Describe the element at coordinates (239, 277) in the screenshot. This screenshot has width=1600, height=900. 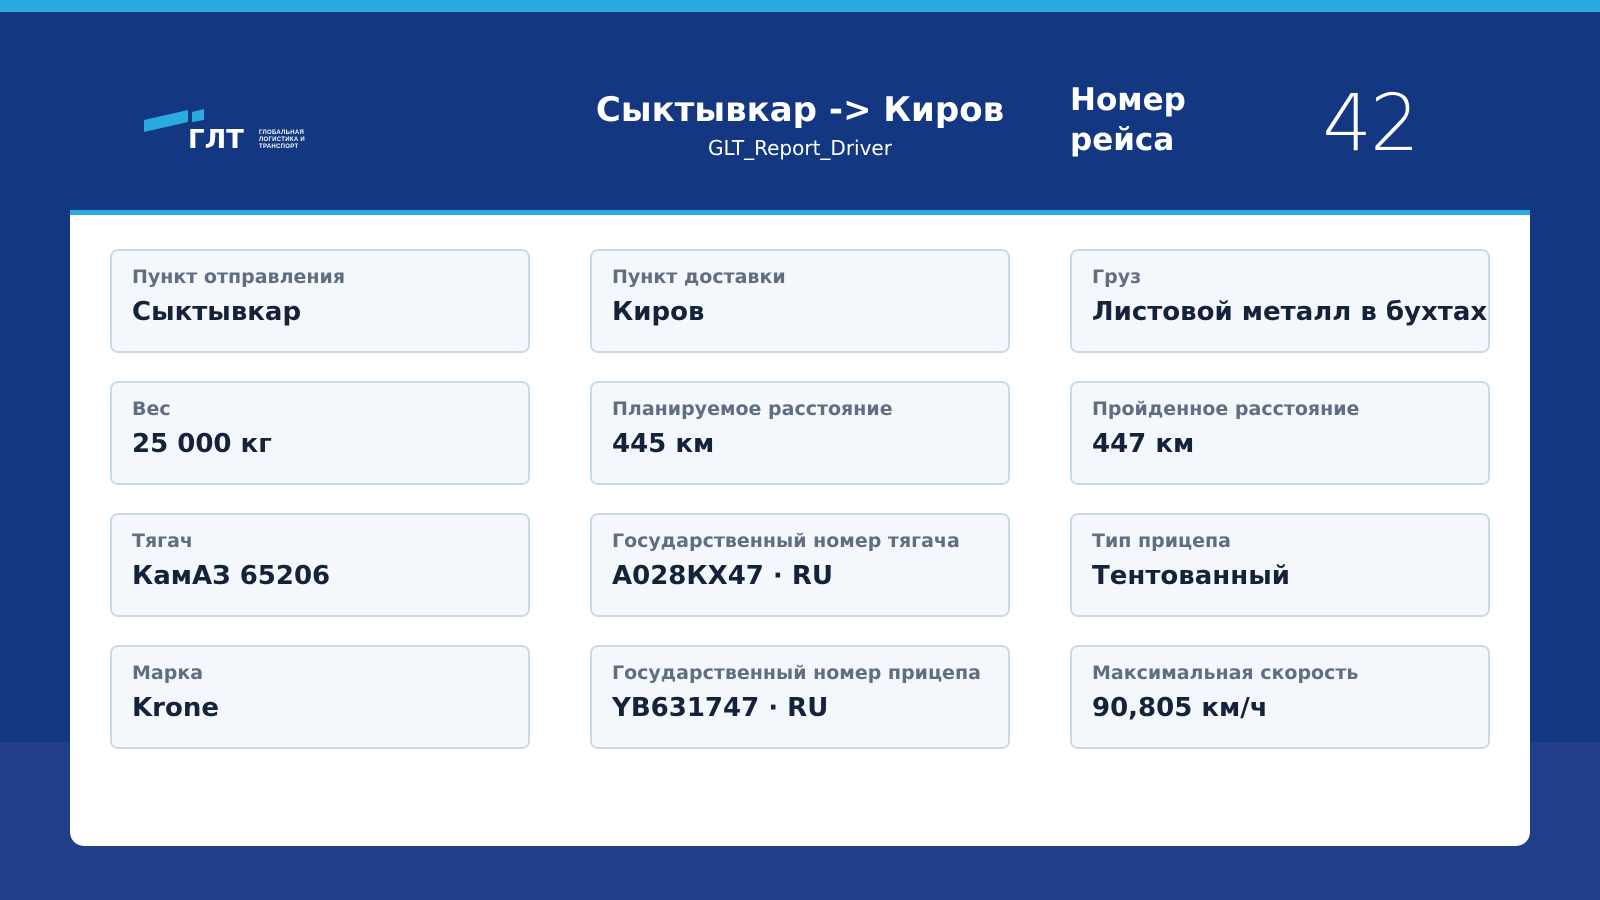
I see `field-label: Пункт отправления` at that location.